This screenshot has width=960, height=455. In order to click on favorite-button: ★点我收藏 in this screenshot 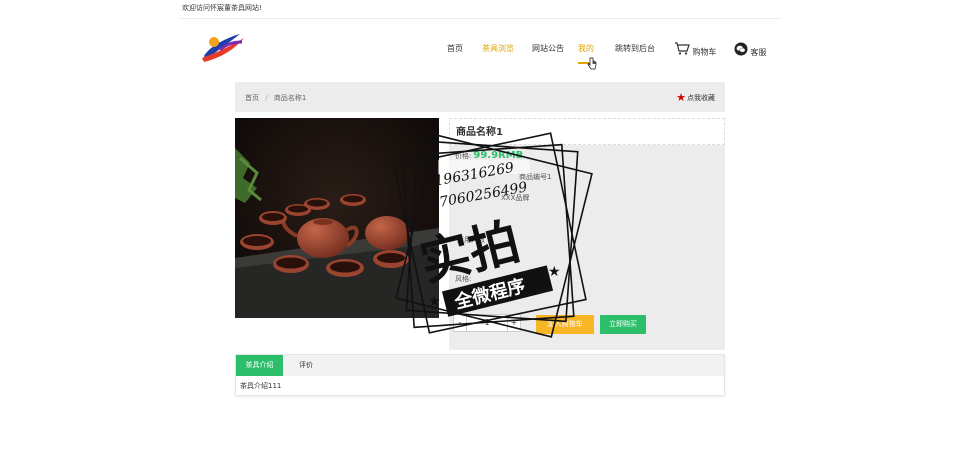, I will do `click(695, 98)`.